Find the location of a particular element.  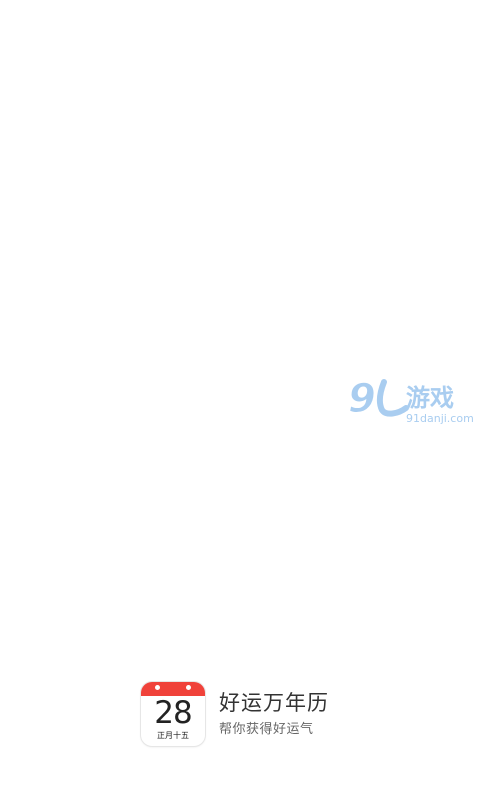

app-brand-text: 好运万年历 帮你获得好运气 is located at coordinates (274, 714).